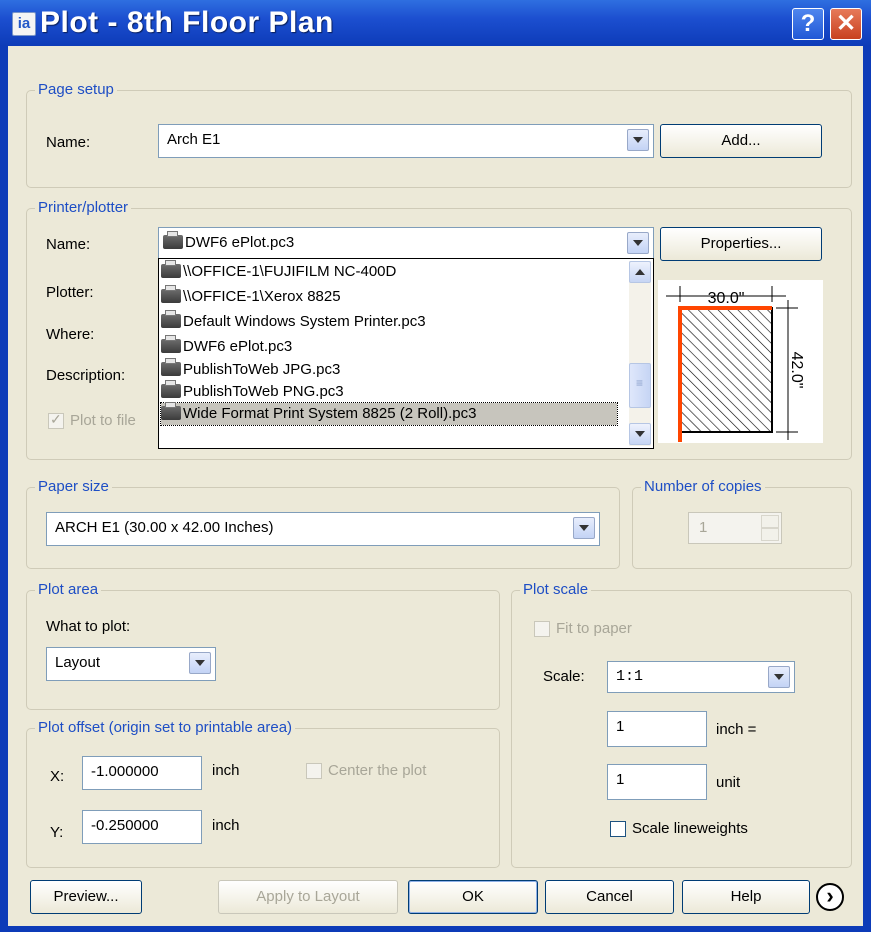 Image resolution: width=871 pixels, height=932 pixels. I want to click on paper-sheet, so click(726, 370).